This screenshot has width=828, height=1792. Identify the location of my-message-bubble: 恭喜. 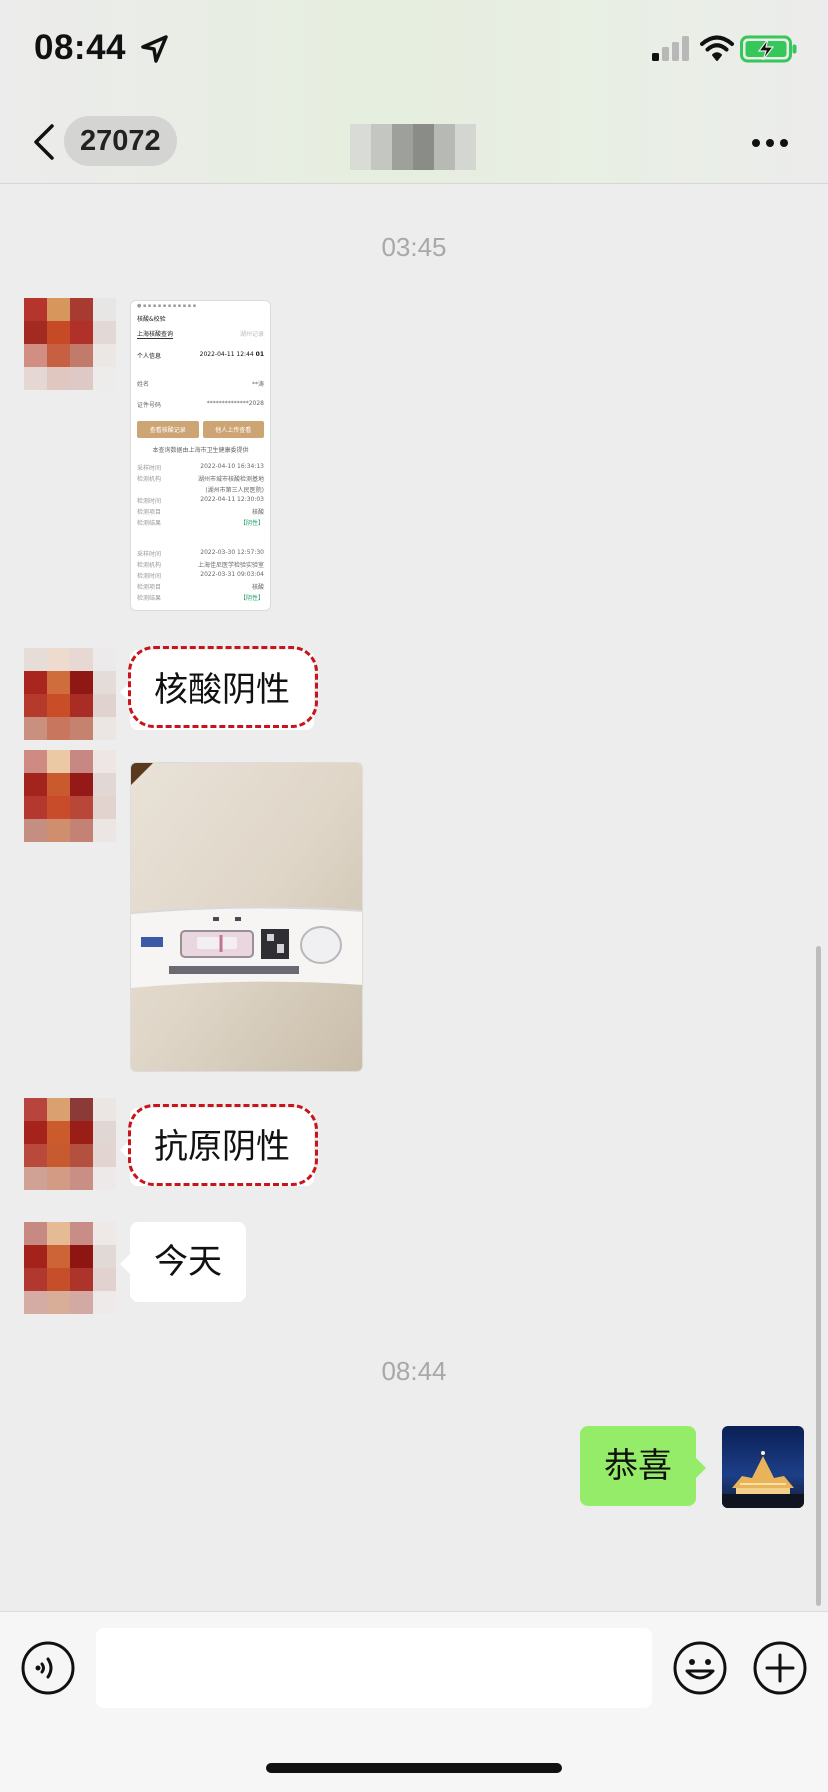
(643, 1466).